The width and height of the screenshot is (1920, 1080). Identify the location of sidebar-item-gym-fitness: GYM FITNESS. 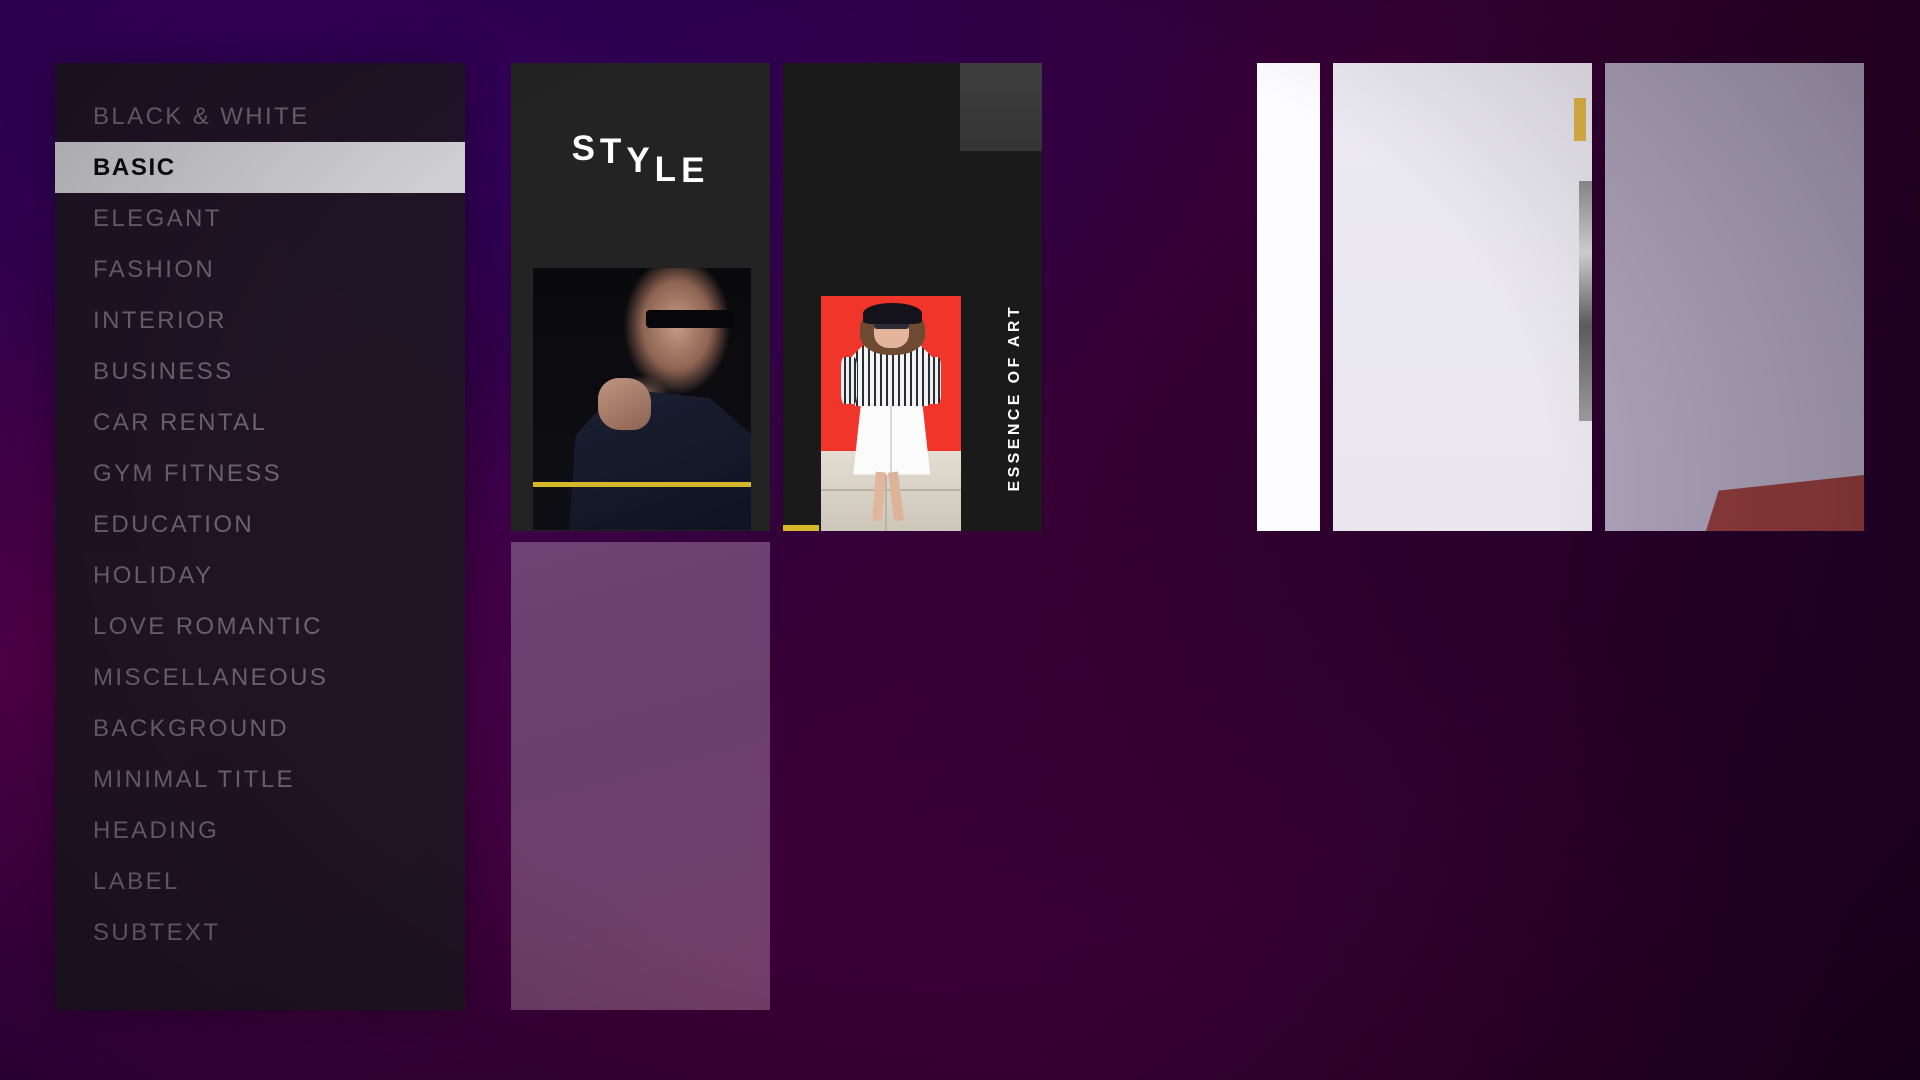
(260, 473).